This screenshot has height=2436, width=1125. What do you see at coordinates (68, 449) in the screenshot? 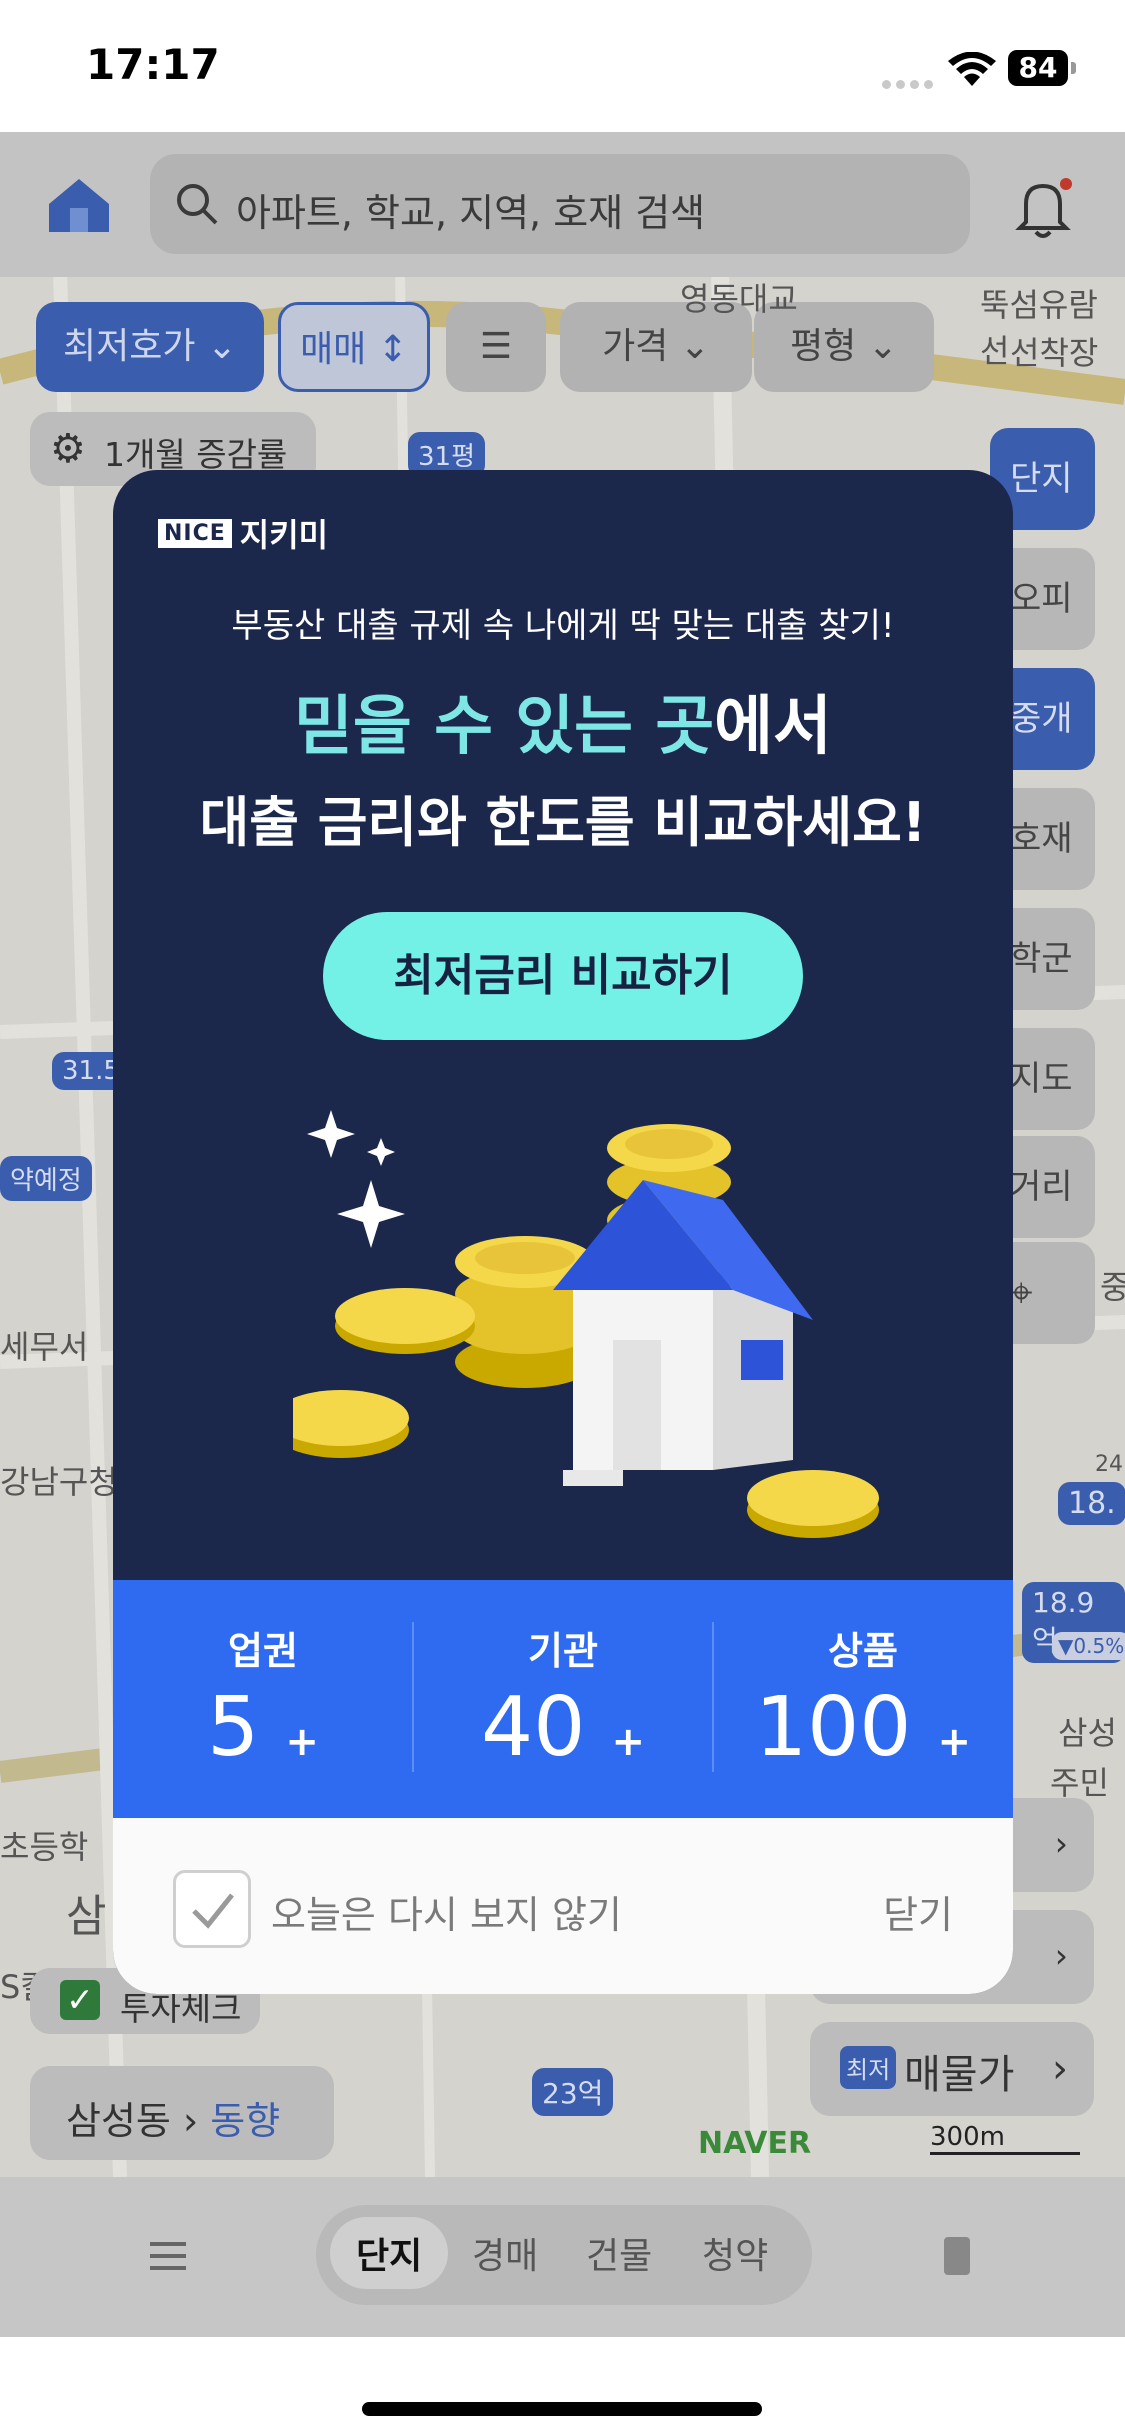
I see `gear-icon: ⚙` at bounding box center [68, 449].